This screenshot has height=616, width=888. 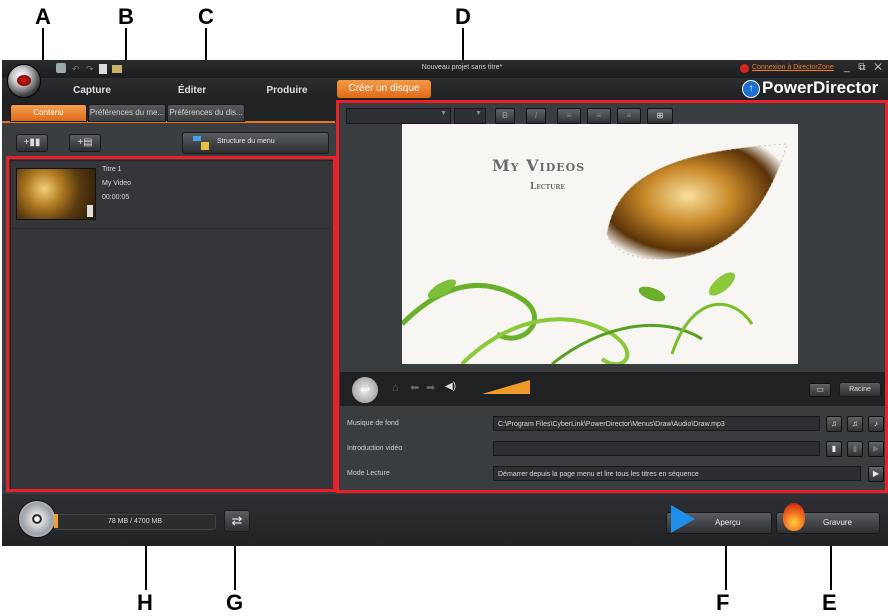 I want to click on menu-structure-label: Structure du menu, so click(x=246, y=141).